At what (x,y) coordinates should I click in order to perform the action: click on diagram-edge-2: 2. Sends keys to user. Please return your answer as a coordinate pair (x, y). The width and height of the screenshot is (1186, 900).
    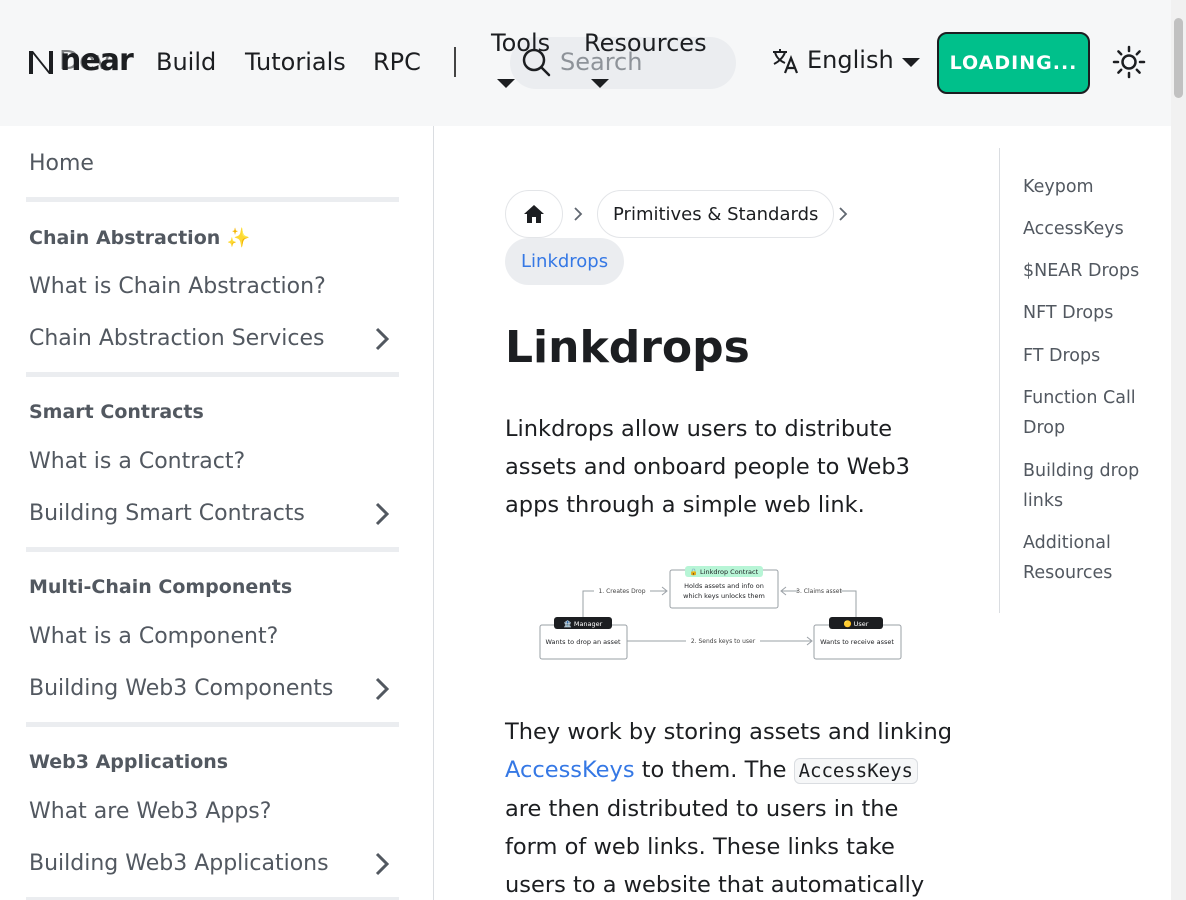
    Looking at the image, I should click on (723, 641).